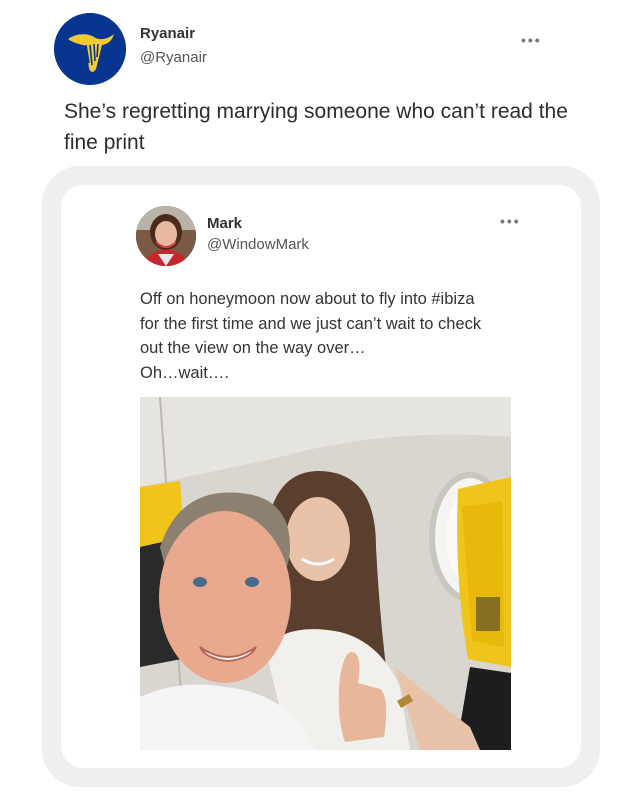 The image size is (640, 800). I want to click on quoted-author-name: Mark, so click(224, 223).